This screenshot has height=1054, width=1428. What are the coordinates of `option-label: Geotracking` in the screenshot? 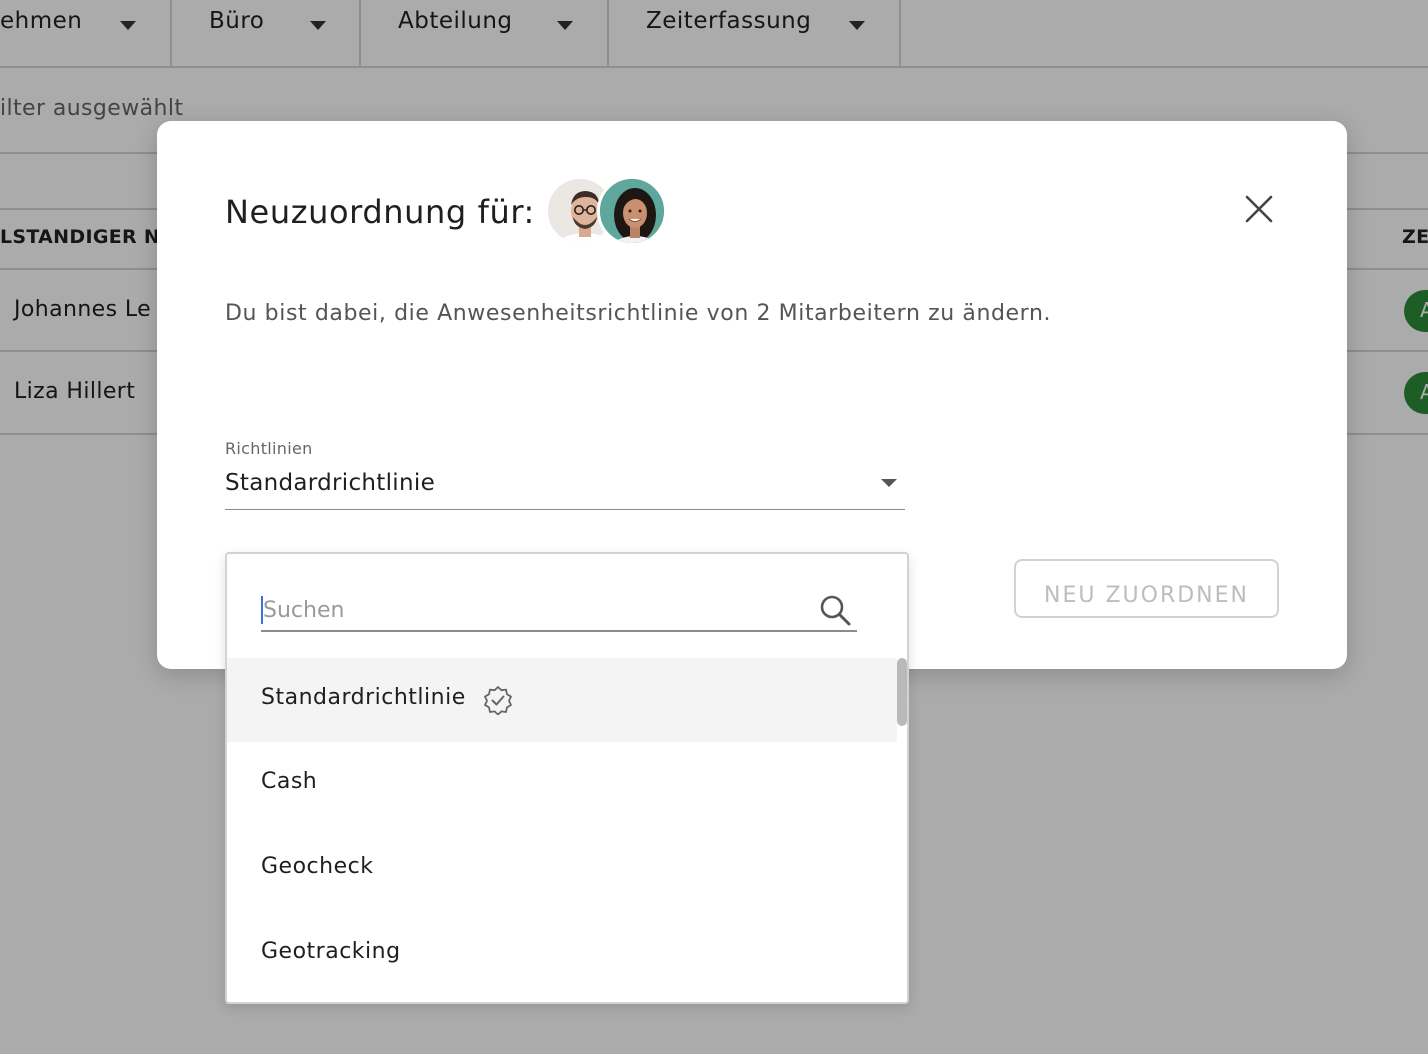 It's located at (331, 951).